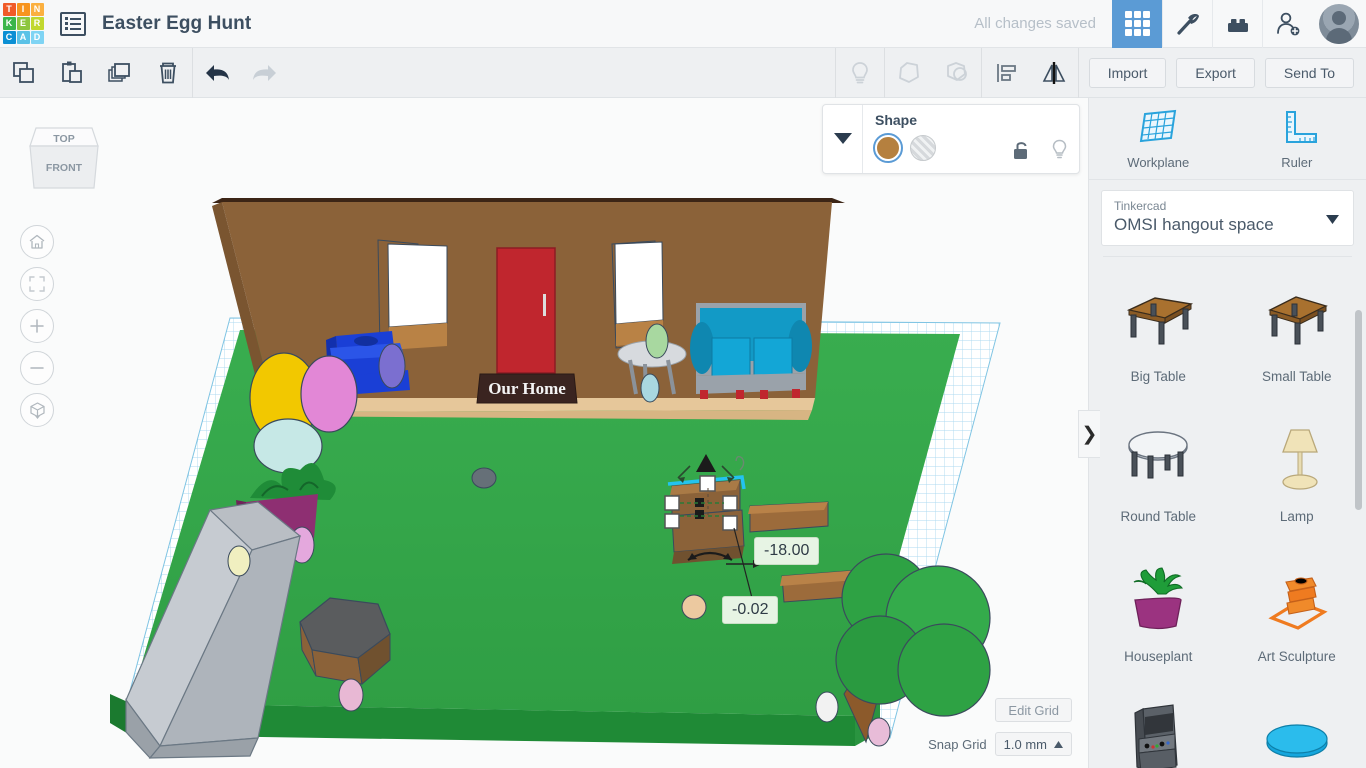 This screenshot has height=768, width=1366. What do you see at coordinates (64, 158) in the screenshot?
I see `view-cube: TOP FRONT` at bounding box center [64, 158].